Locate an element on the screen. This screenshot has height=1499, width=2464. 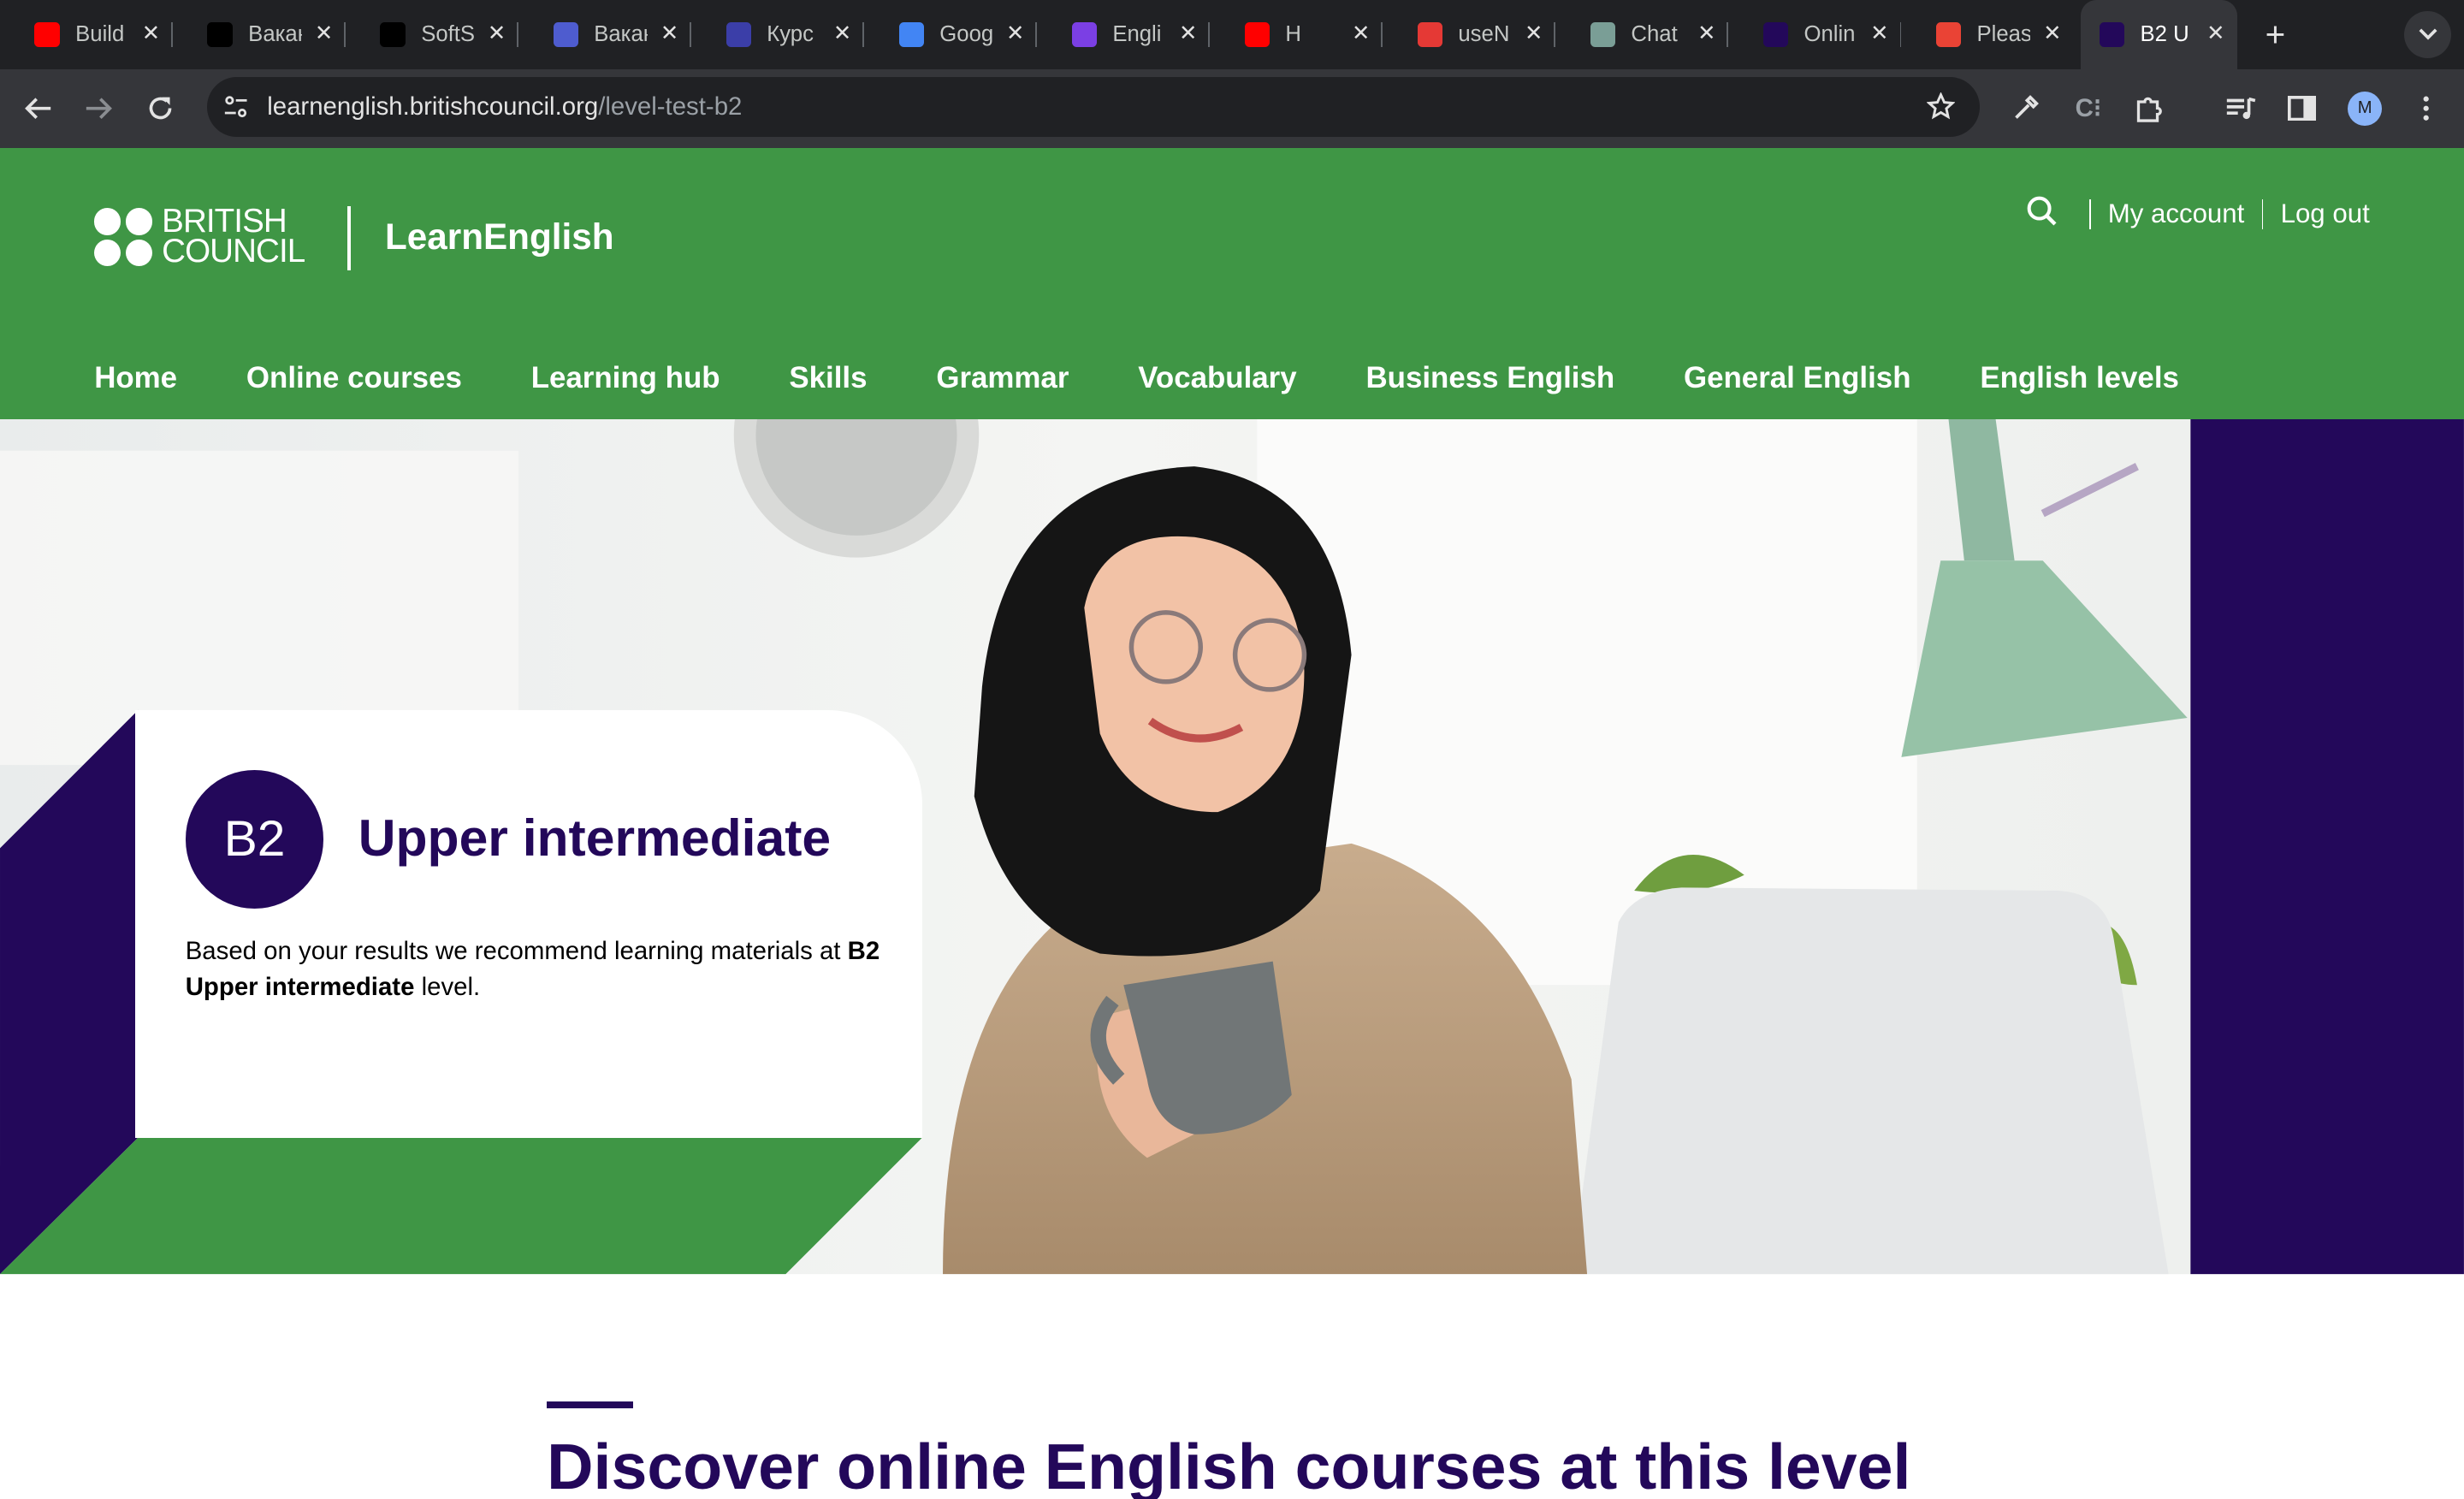
tab-title: Engli is located at coordinates (1137, 33).